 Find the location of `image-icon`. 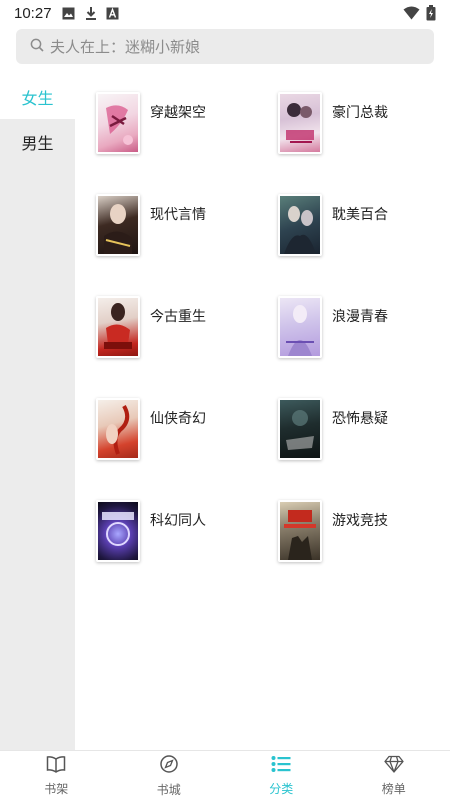

image-icon is located at coordinates (69, 13).